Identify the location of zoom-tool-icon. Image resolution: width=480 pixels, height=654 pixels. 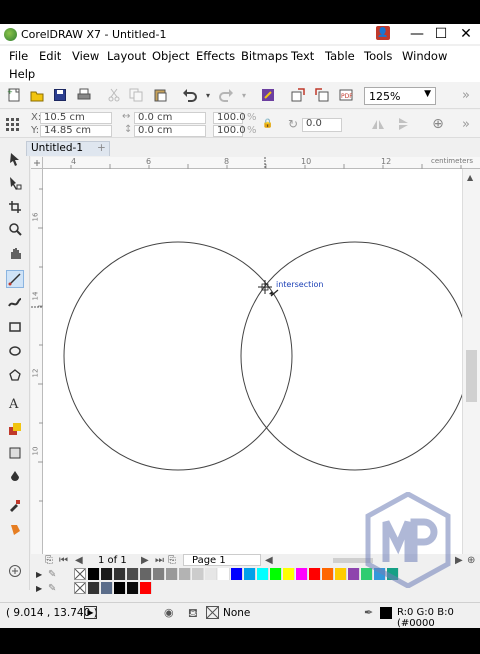
(15, 229).